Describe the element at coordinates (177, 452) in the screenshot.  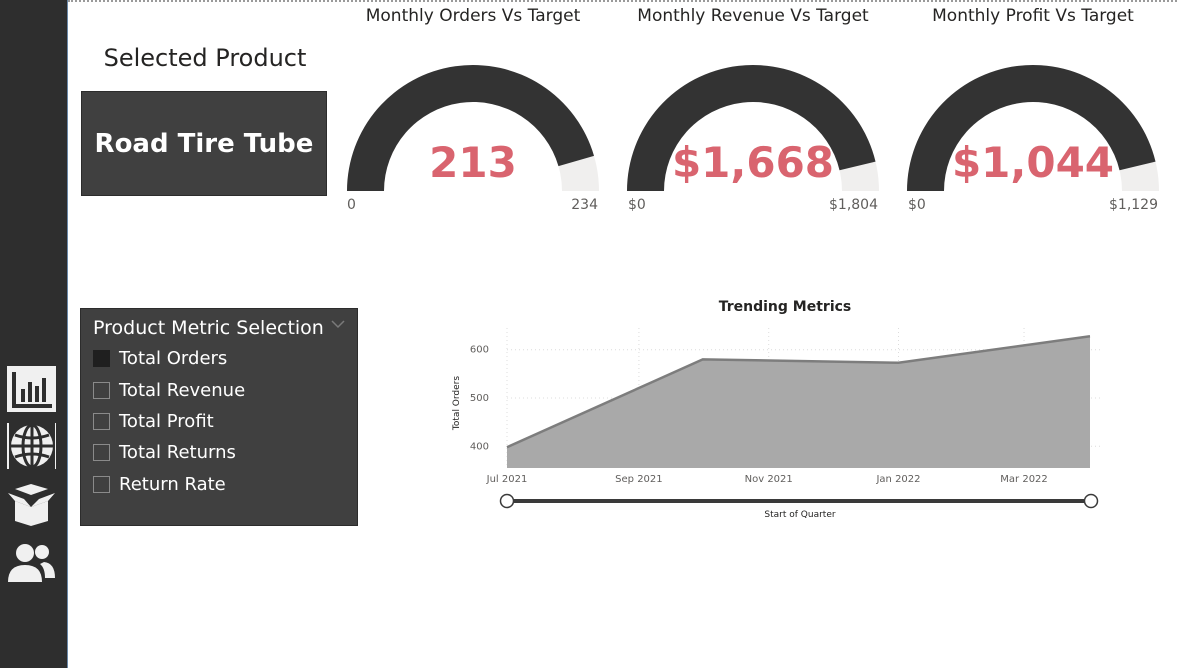
I see `slicer-item-label: Total Returns` at that location.